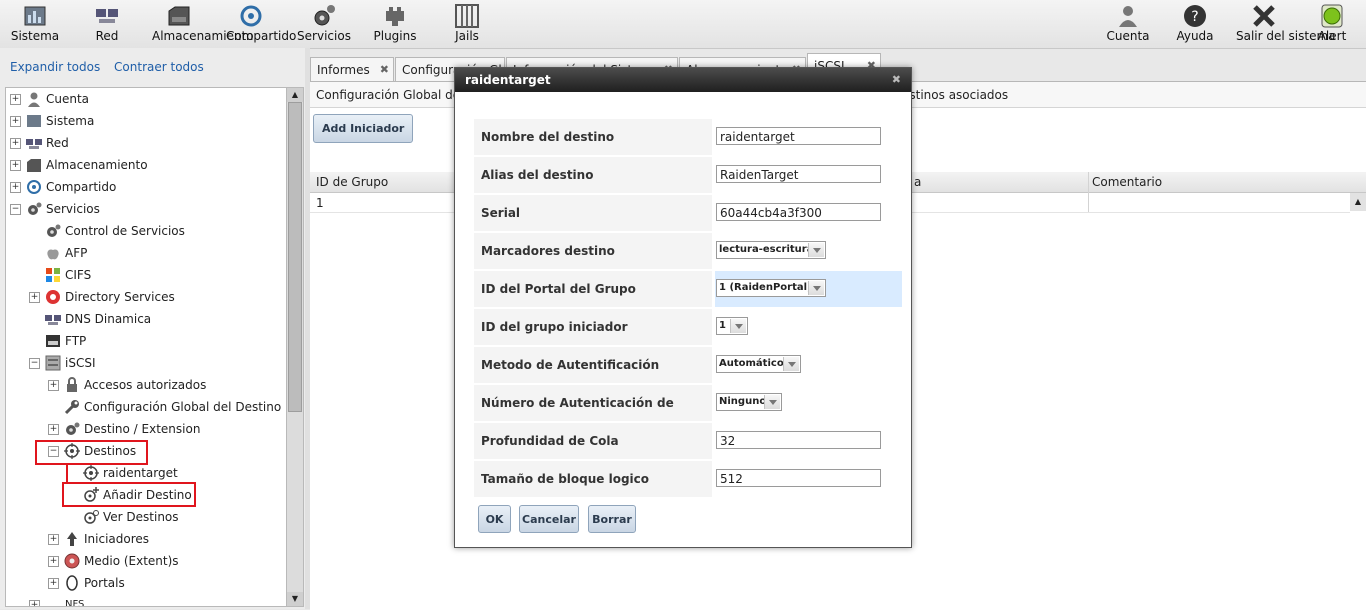  I want to click on auth-group-select: Ninguno, so click(749, 402).